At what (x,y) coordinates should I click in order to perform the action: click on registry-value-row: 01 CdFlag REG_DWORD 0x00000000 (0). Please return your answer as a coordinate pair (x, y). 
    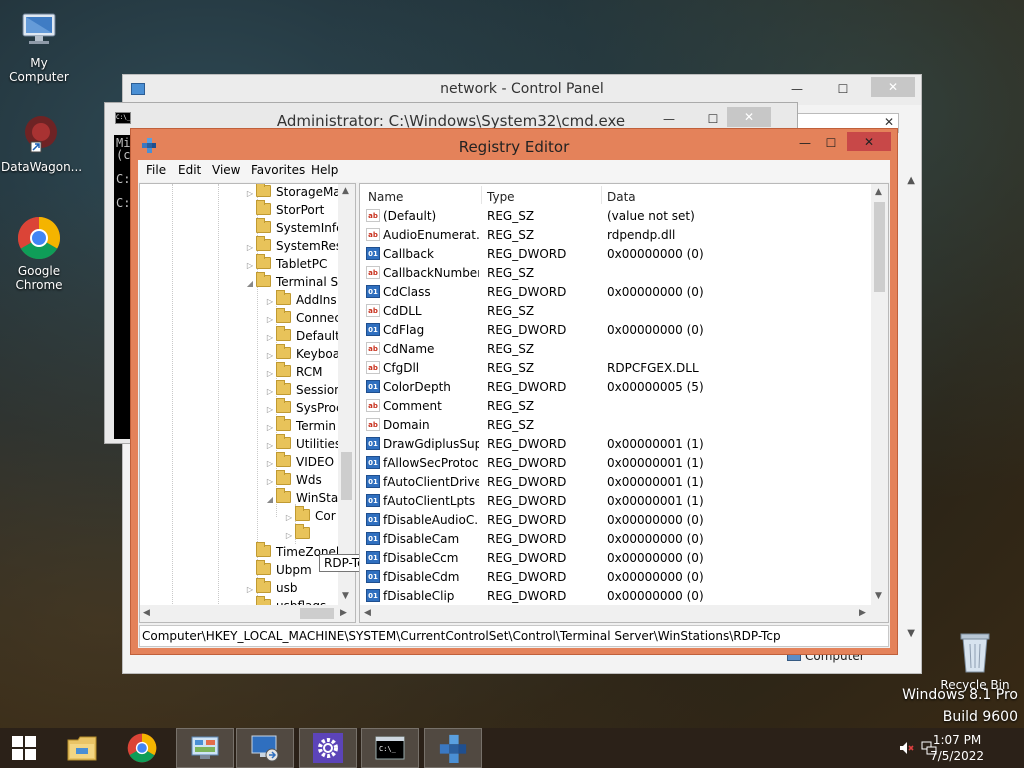
    Looking at the image, I should click on (616, 330).